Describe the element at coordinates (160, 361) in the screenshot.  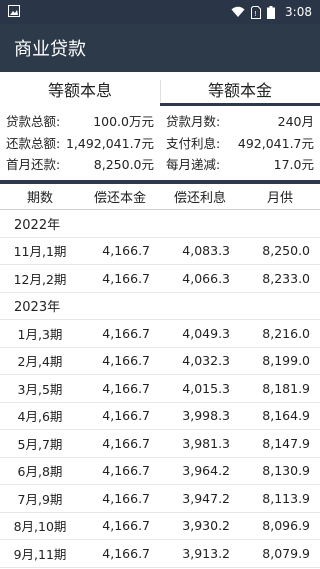
I see `table-row: 2月,4期 4,166.7 4,032.3 8,199.0` at that location.